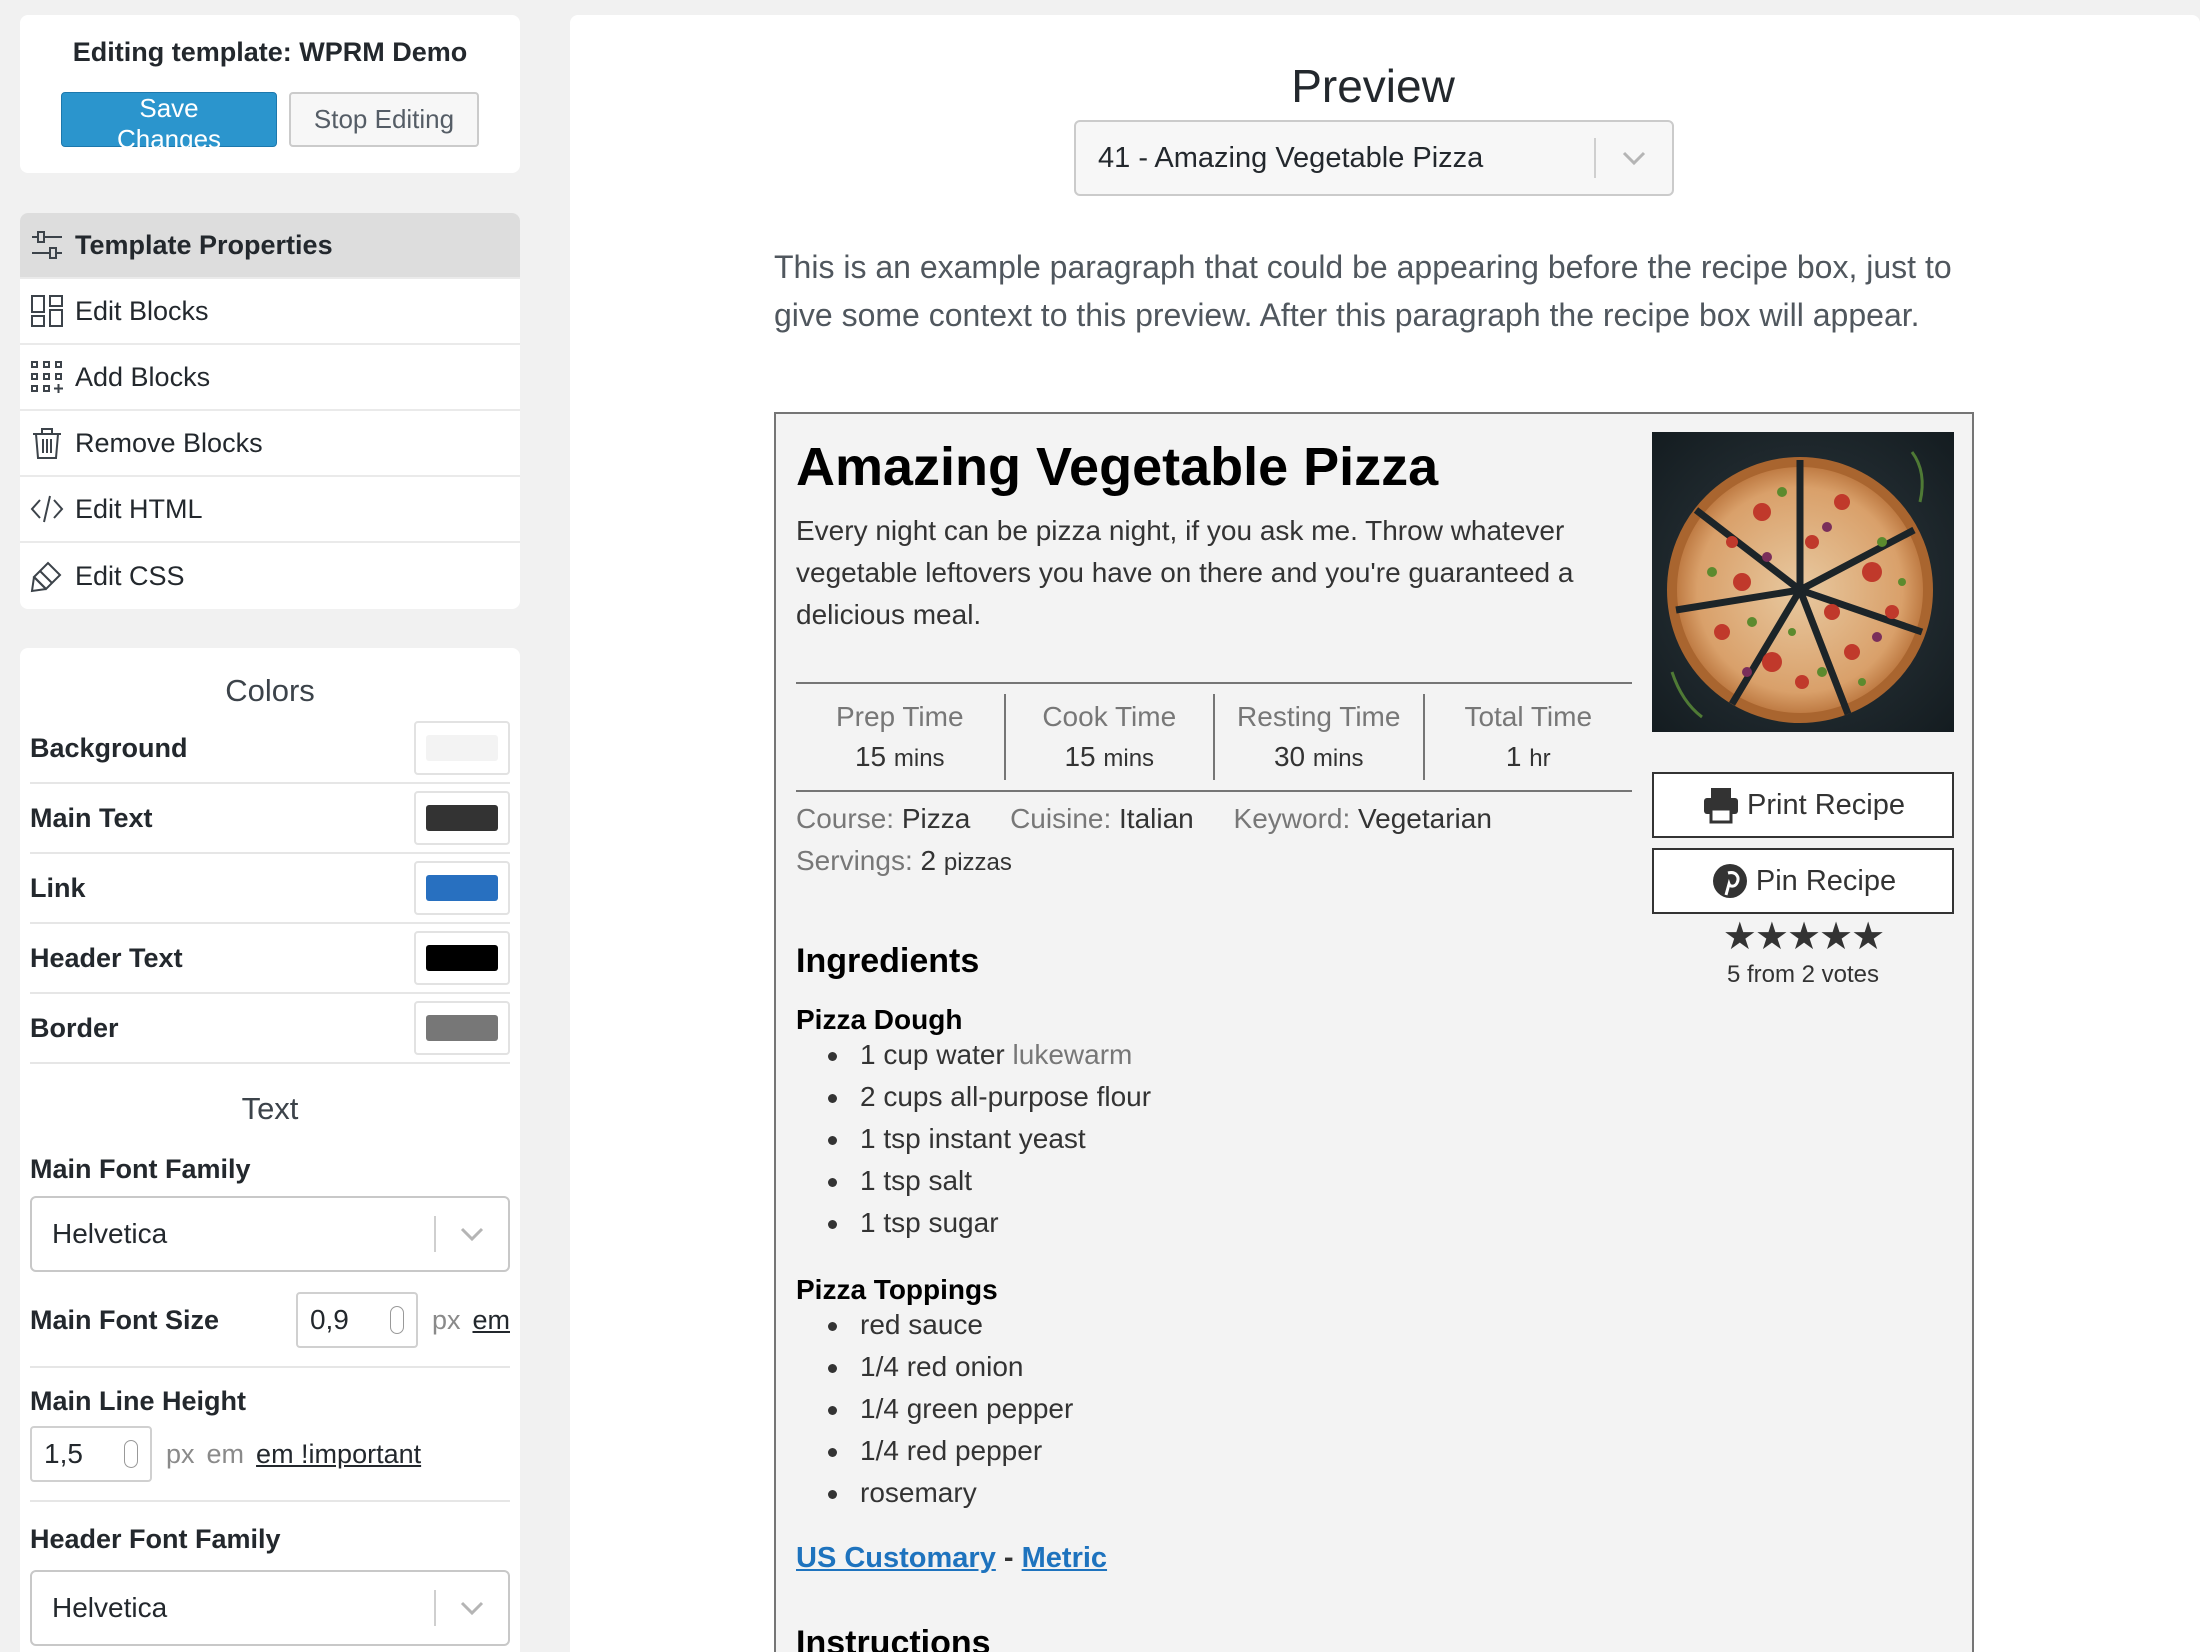 Image resolution: width=2200 pixels, height=1652 pixels. What do you see at coordinates (270, 312) in the screenshot?
I see `menu-item-edit-blocks: Edit Blocks` at bounding box center [270, 312].